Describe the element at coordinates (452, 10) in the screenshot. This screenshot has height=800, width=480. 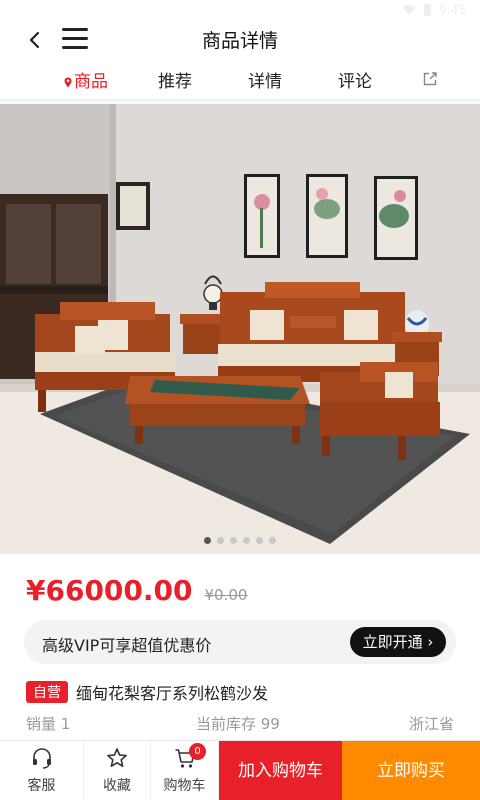
I see `status-time: 9:45` at that location.